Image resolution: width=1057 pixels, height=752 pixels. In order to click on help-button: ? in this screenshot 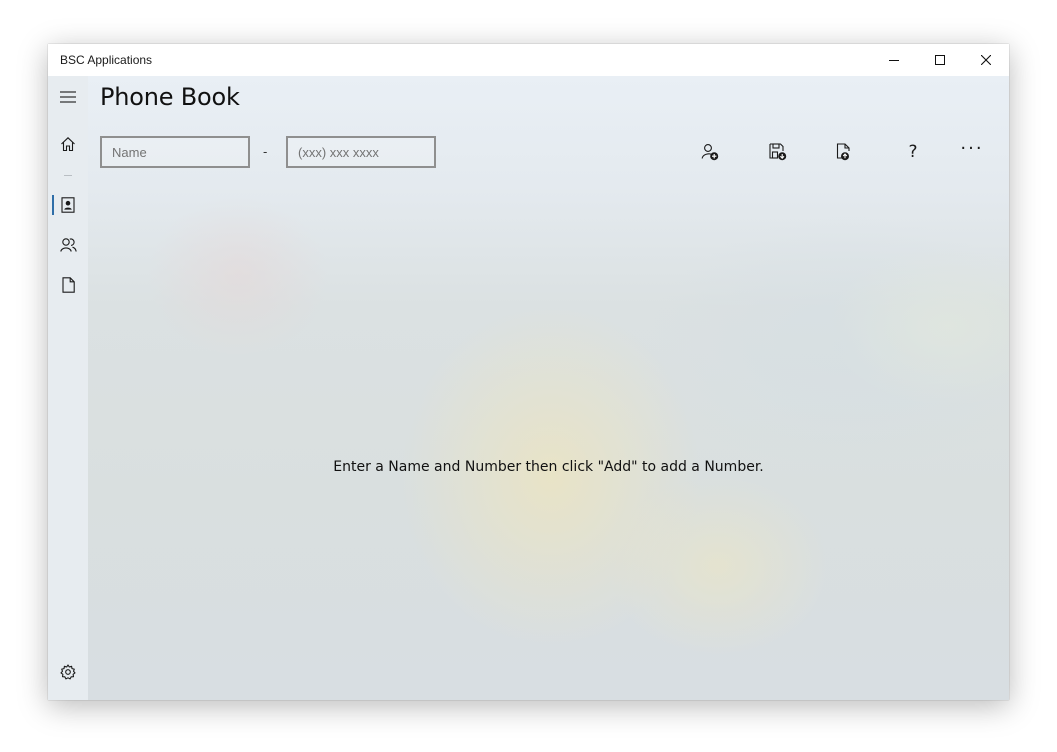, I will do `click(913, 152)`.